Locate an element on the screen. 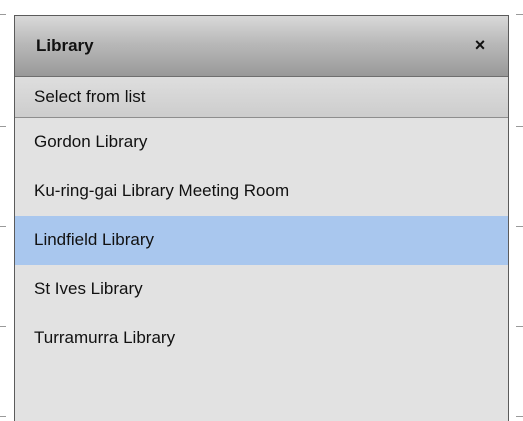  list-item: Gordon Library is located at coordinates (261, 142).